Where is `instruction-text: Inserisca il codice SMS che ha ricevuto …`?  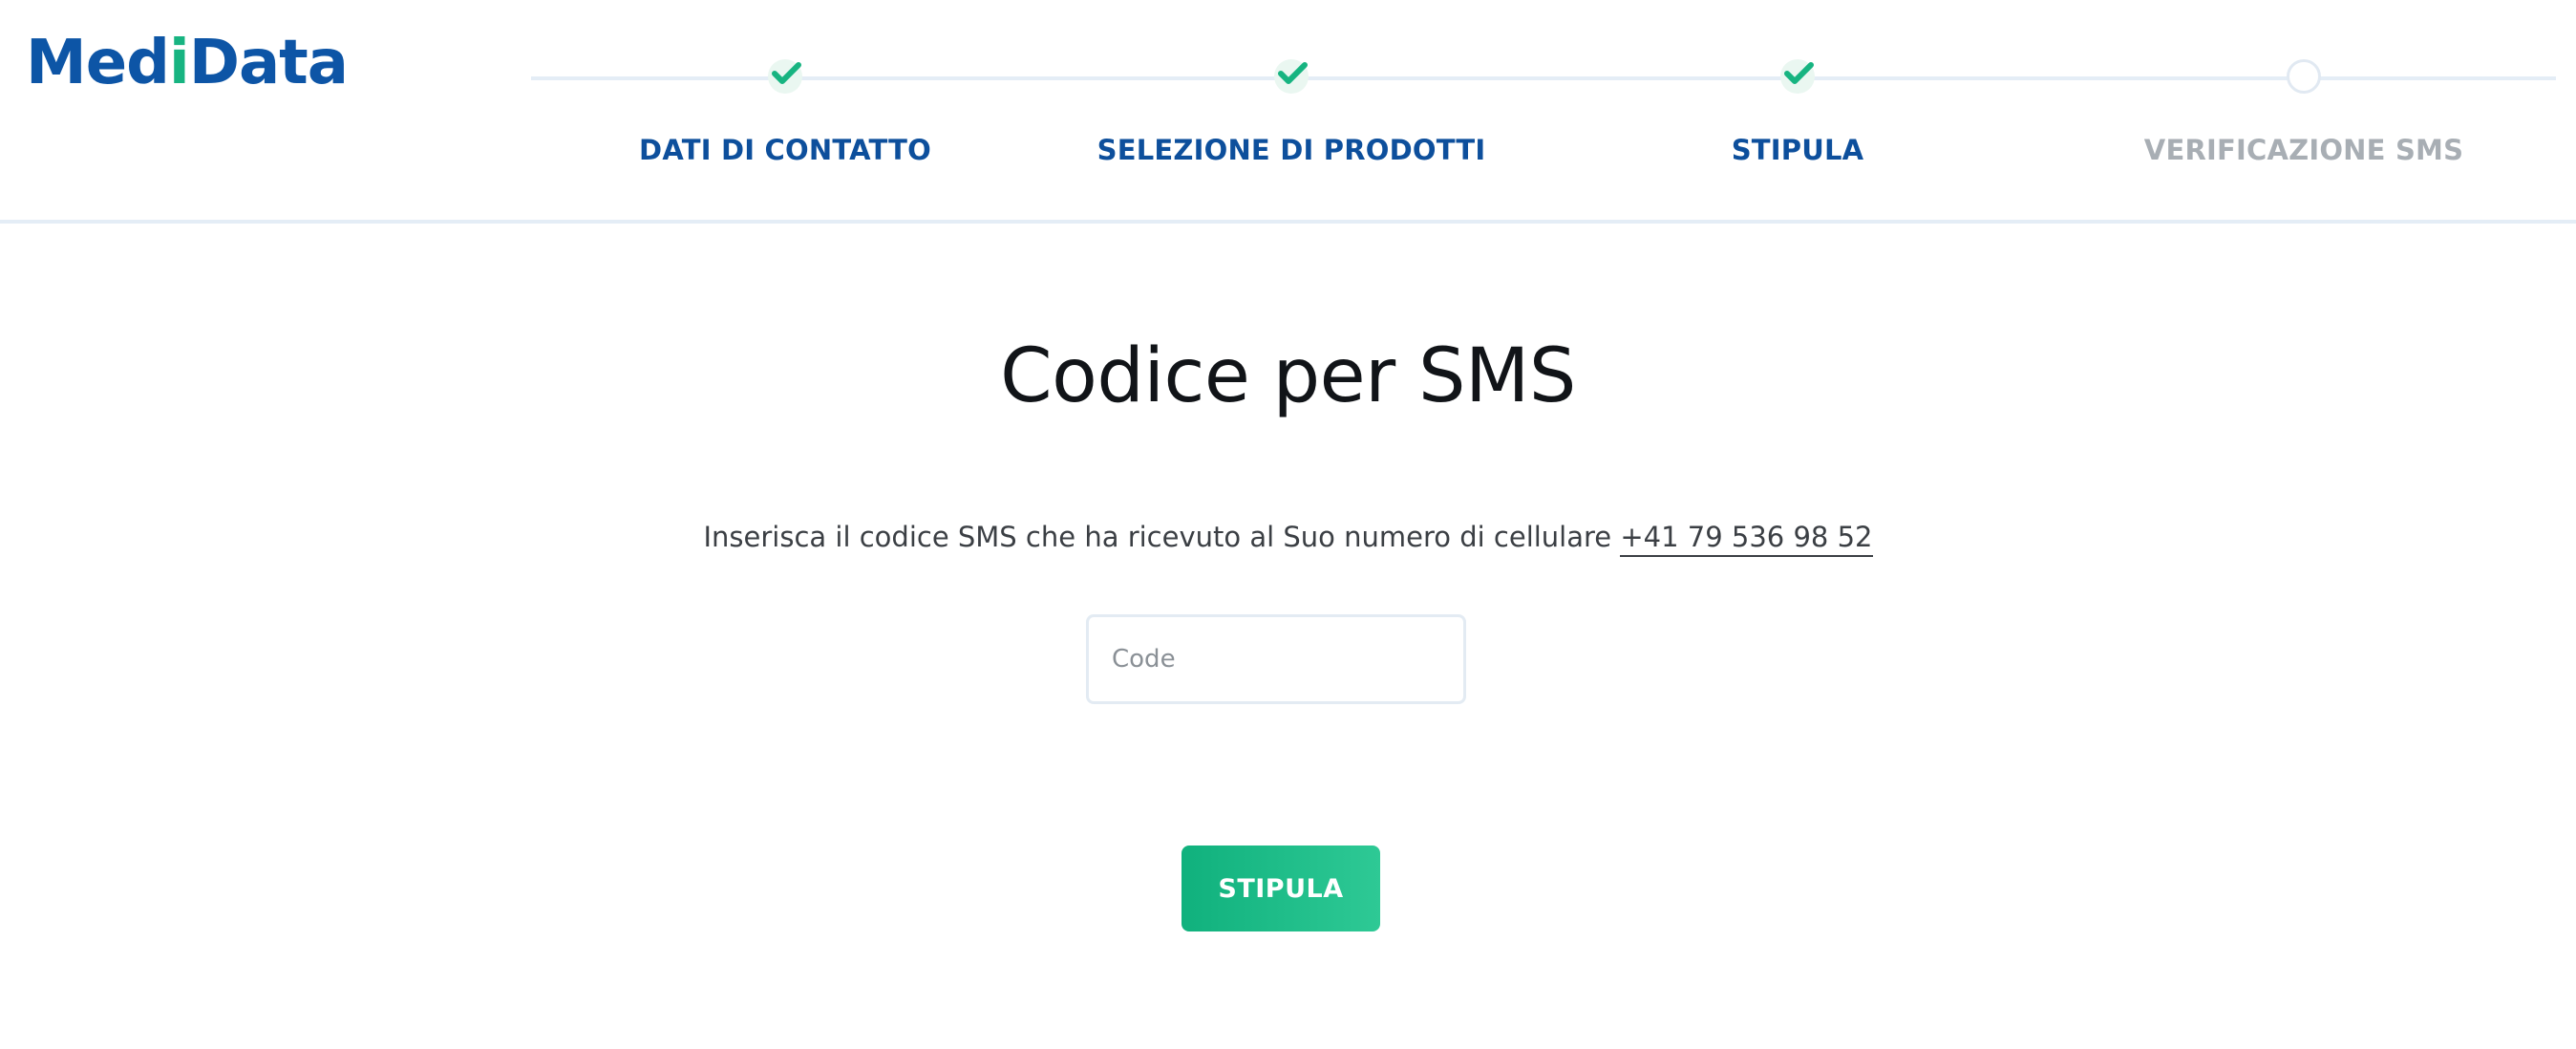 instruction-text: Inserisca il codice SMS che ha ricevuto … is located at coordinates (1157, 537).